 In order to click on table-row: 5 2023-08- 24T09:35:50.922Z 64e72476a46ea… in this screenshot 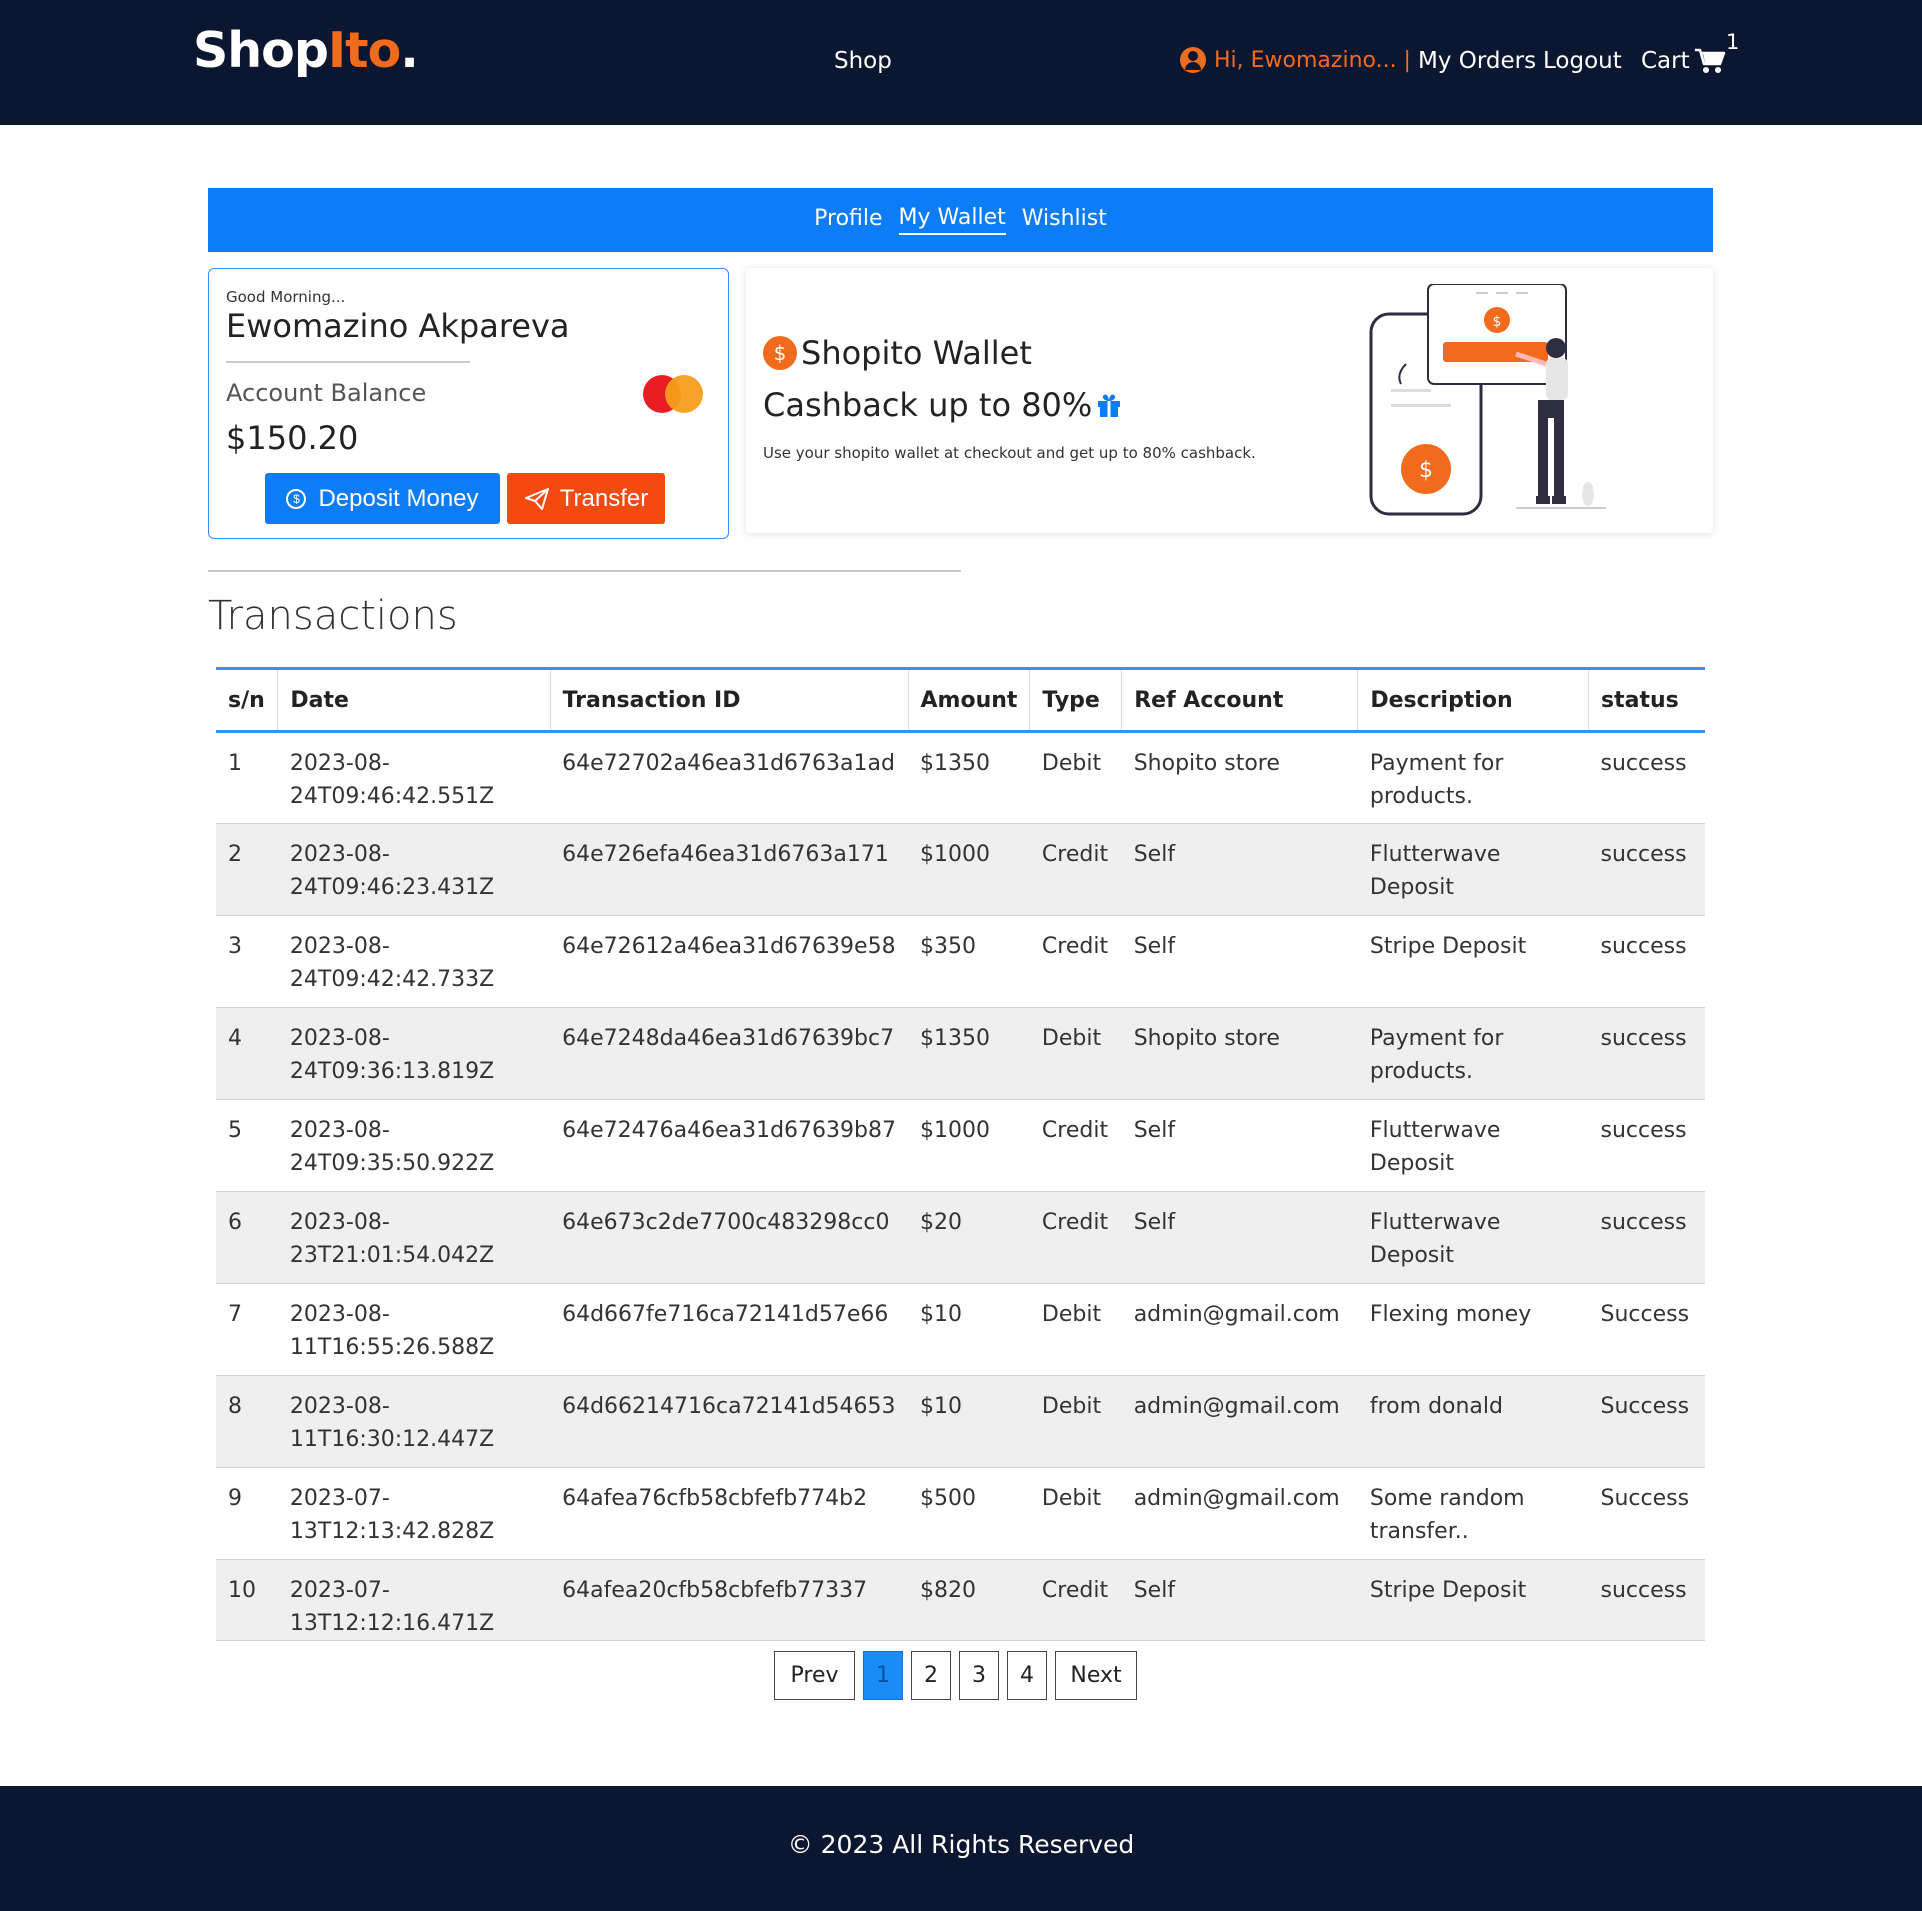, I will do `click(960, 1145)`.